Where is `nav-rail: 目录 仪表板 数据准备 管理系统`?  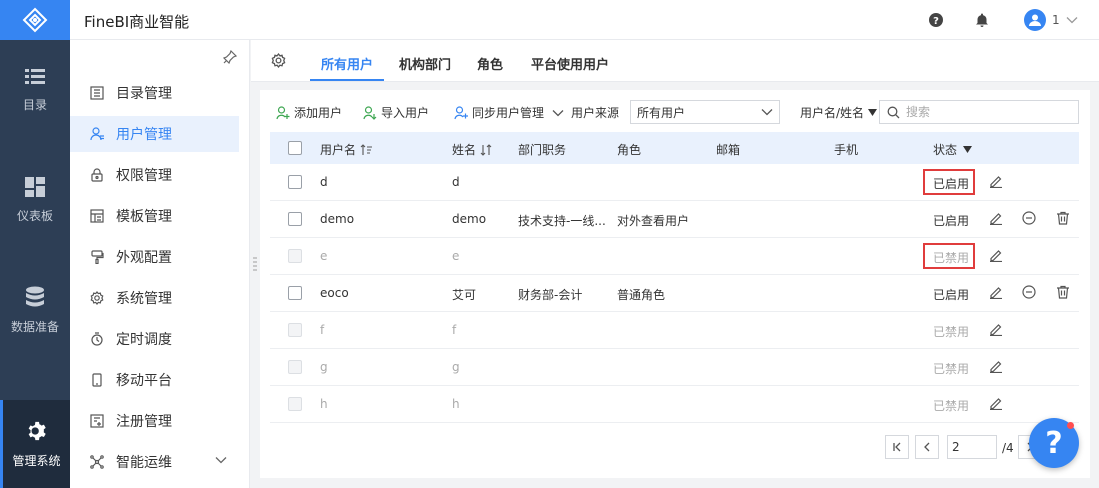
nav-rail: 目录 仪表板 数据准备 管理系统 is located at coordinates (35, 244).